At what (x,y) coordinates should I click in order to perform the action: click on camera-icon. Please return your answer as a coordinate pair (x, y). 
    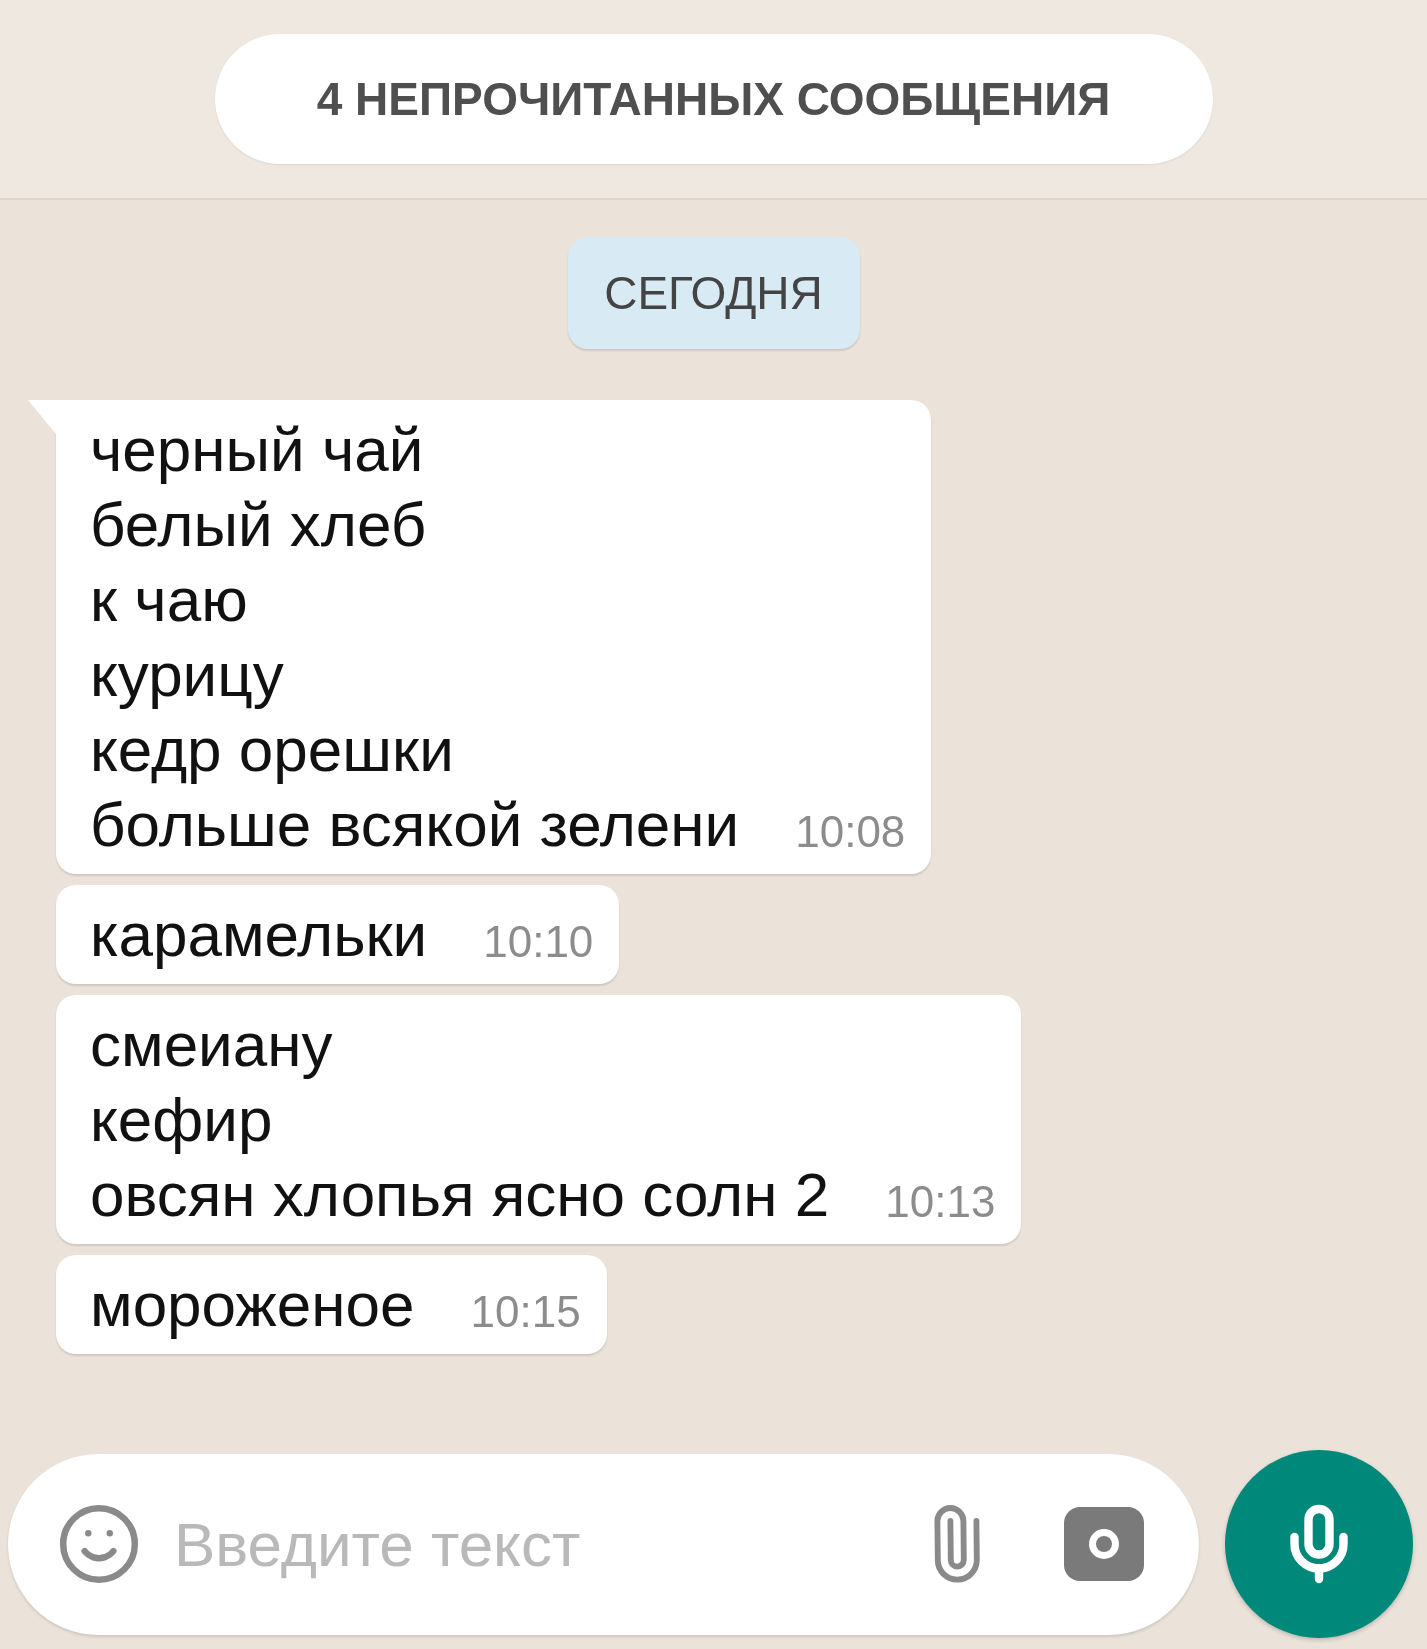
    Looking at the image, I should click on (1104, 1544).